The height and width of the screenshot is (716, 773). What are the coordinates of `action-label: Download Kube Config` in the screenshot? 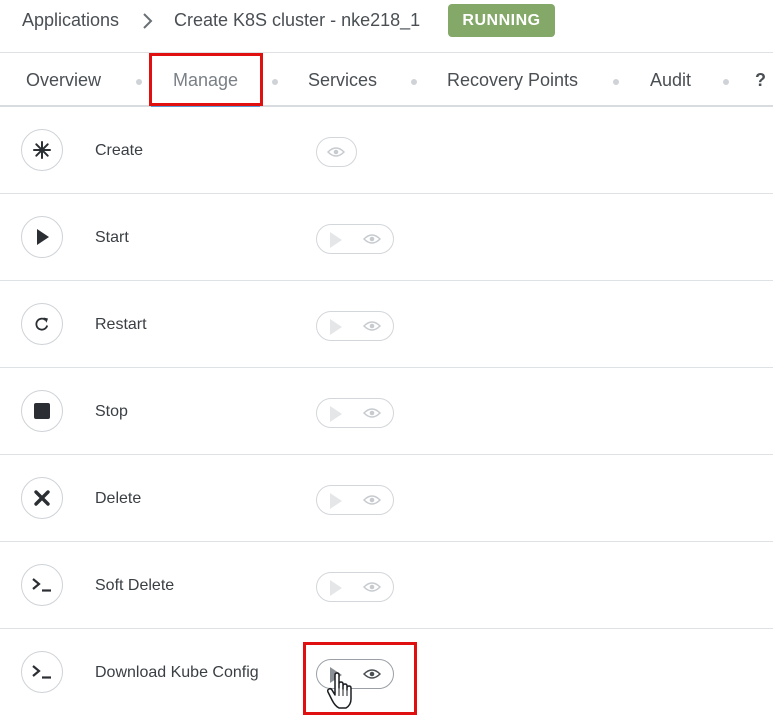 It's located at (177, 672).